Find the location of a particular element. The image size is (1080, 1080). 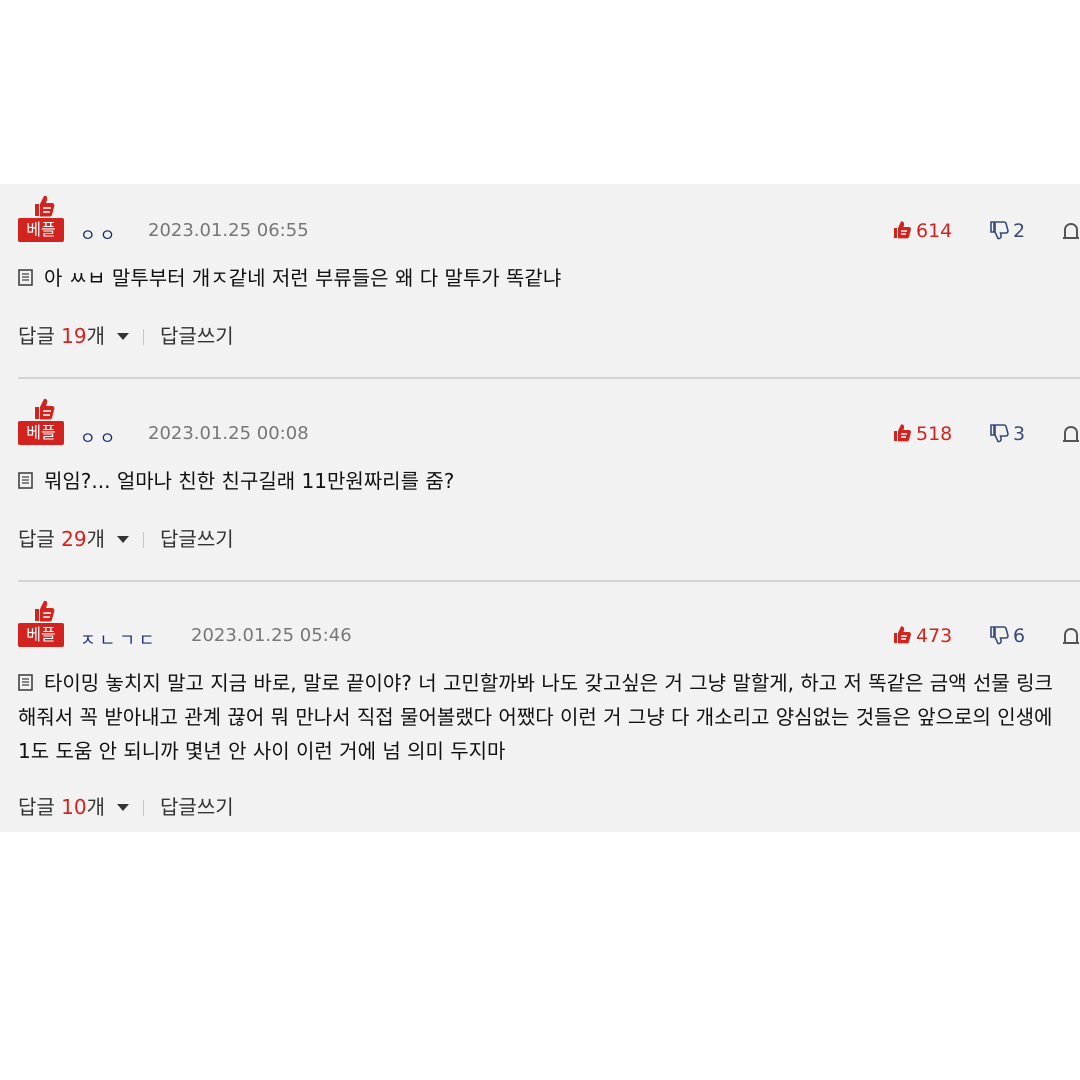

reply-row: 답글 29개 답글쓰기 is located at coordinates (126, 537).